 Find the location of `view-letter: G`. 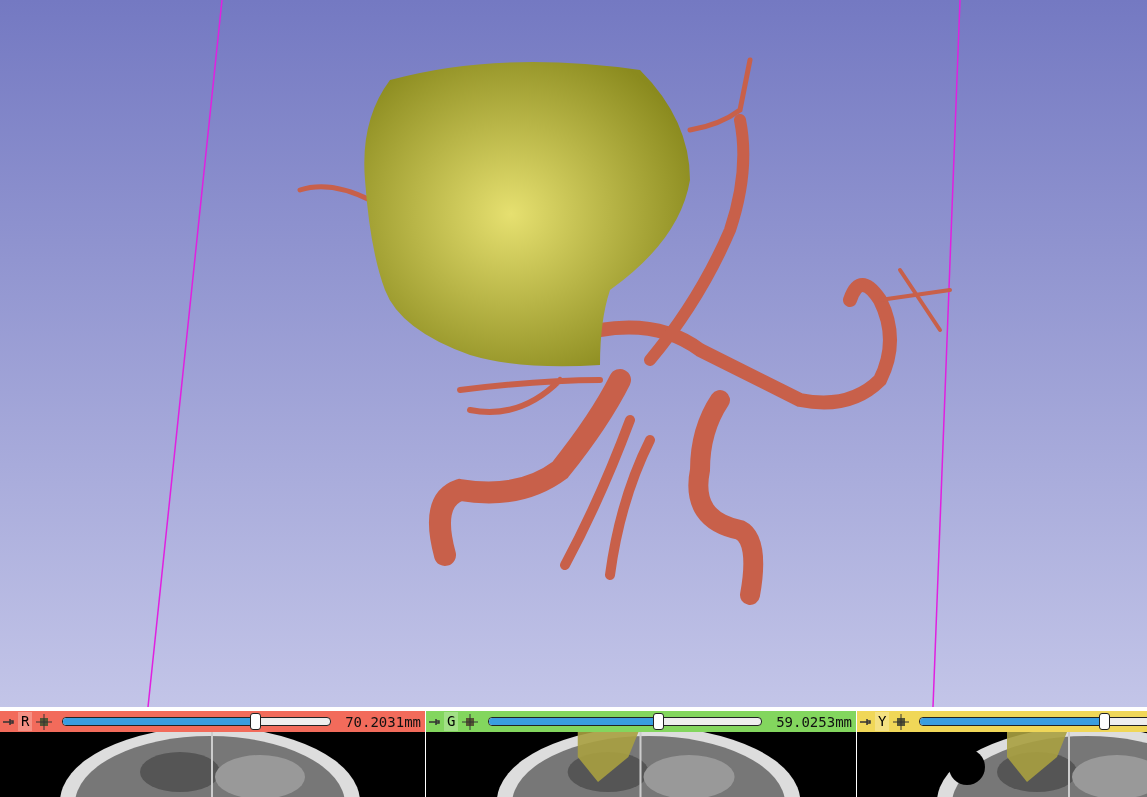

view-letter: G is located at coordinates (451, 721).